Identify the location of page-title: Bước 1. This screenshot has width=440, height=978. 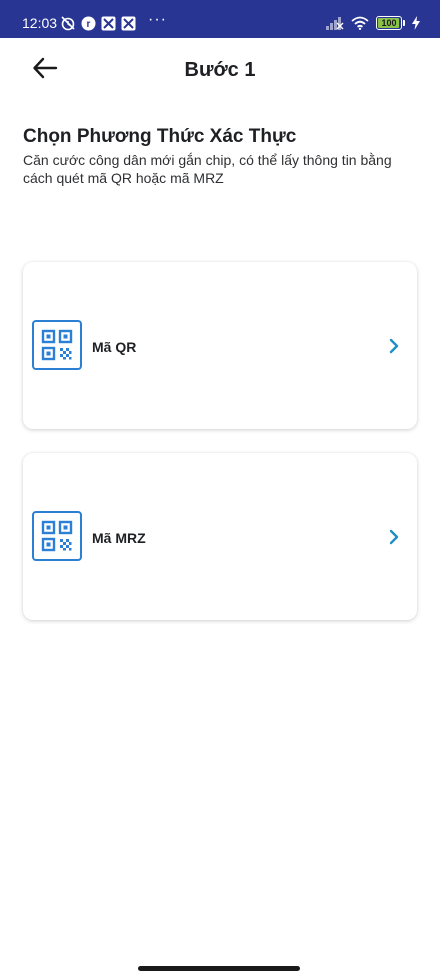
(220, 70).